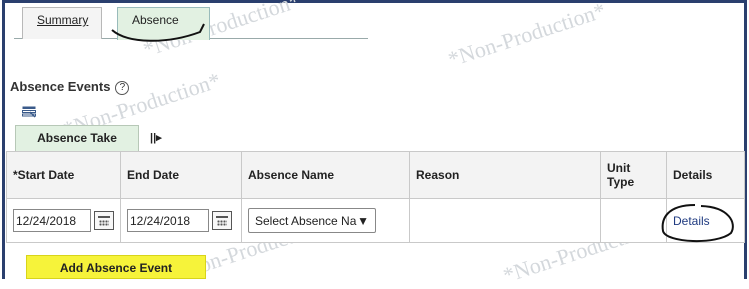 The width and height of the screenshot is (749, 289). I want to click on cell-end-date, so click(181, 220).